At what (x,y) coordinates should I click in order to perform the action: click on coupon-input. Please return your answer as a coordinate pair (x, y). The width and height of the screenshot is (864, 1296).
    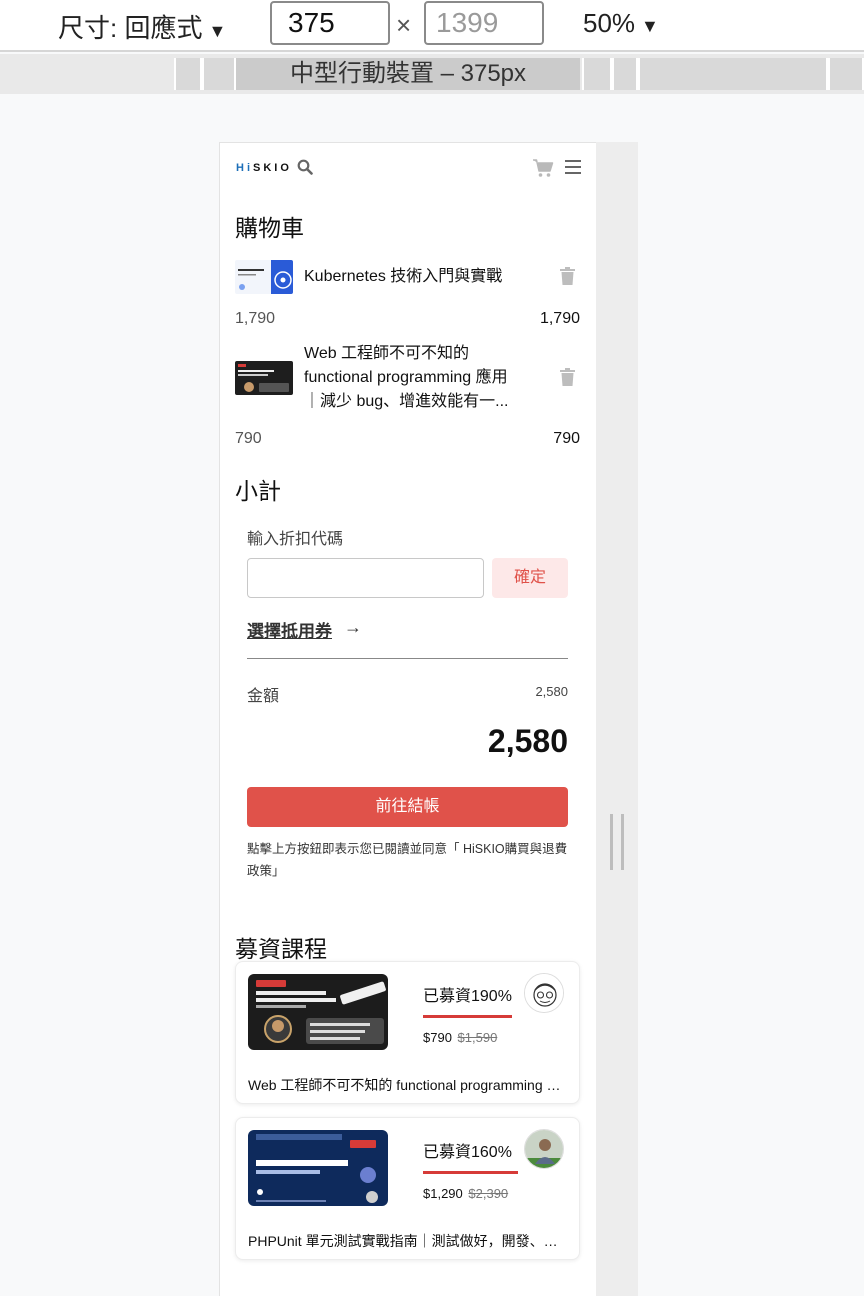
    Looking at the image, I should click on (365, 578).